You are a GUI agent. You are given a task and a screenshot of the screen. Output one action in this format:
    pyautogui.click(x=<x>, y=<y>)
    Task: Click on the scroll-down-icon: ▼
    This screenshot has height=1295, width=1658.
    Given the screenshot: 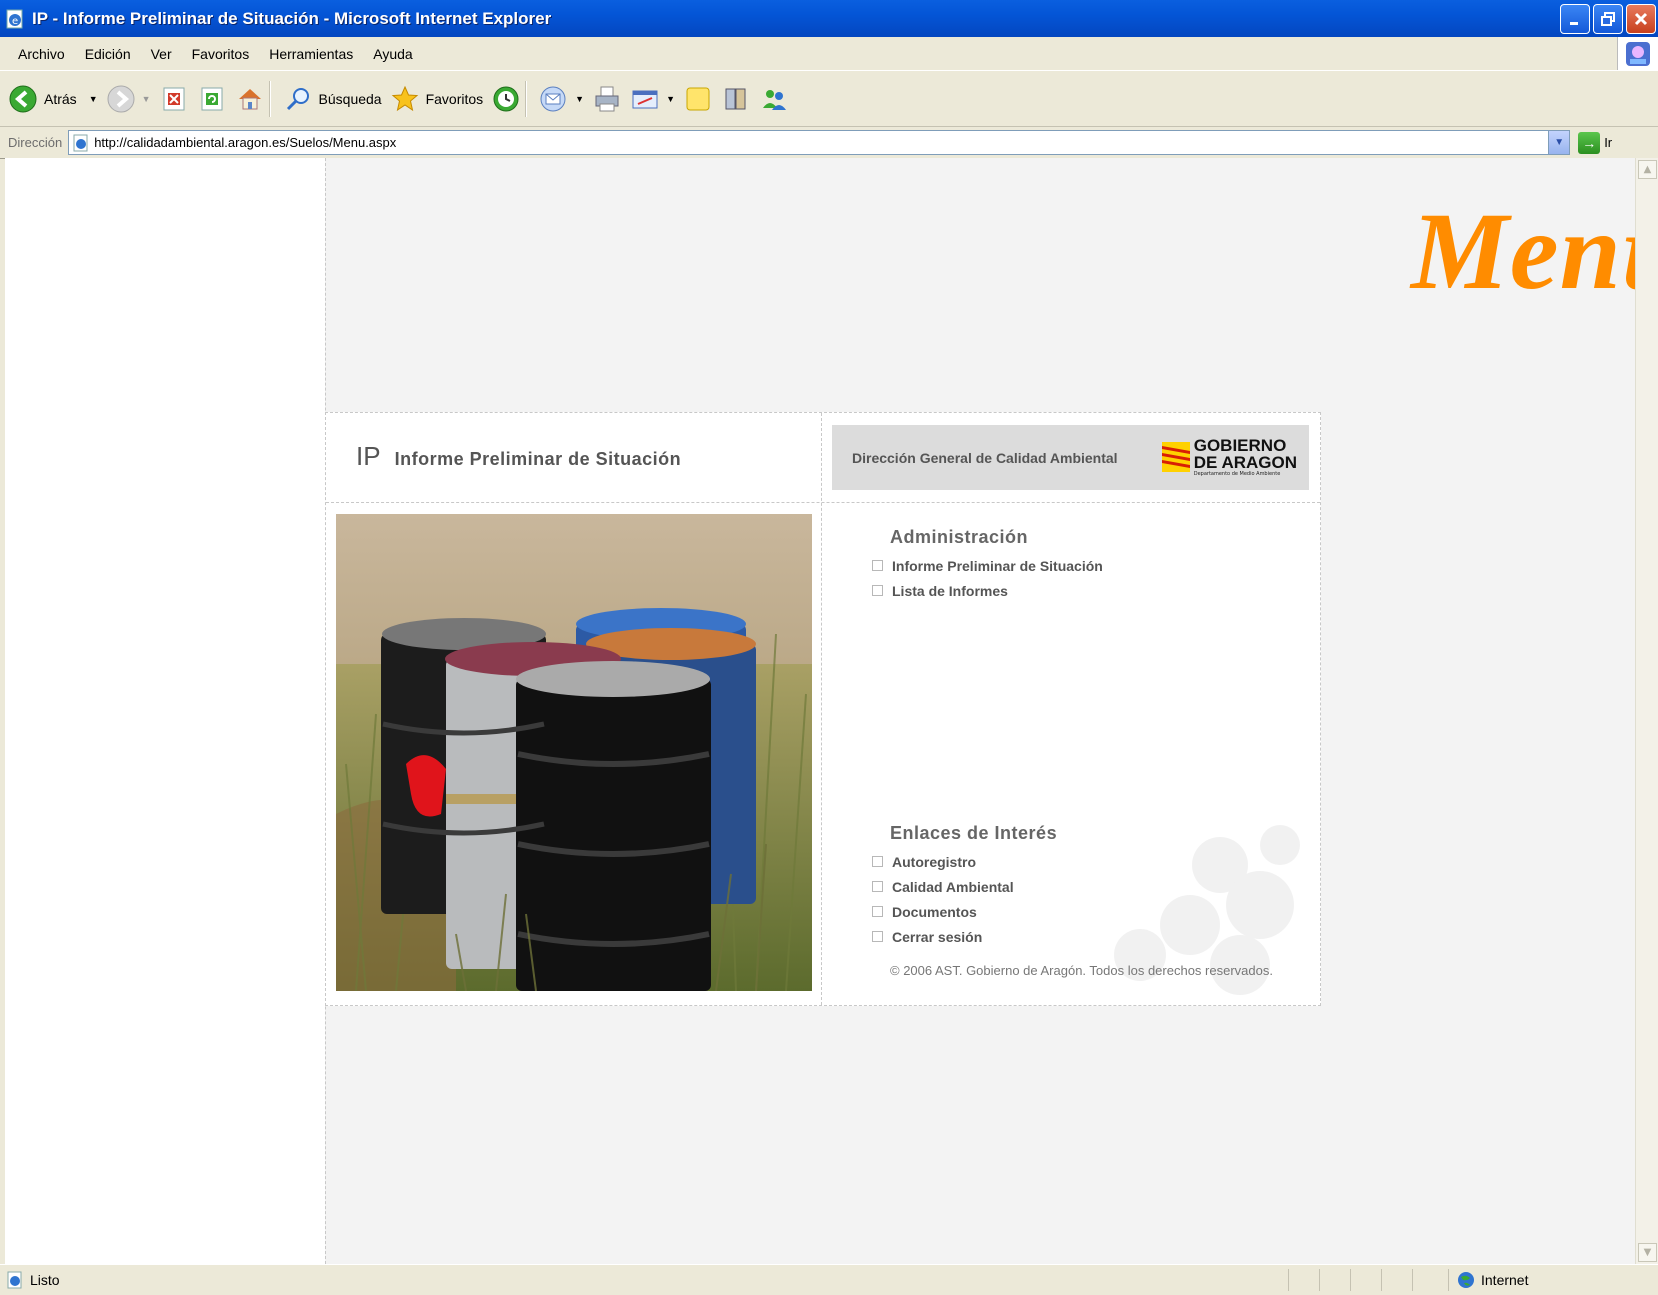 What is the action you would take?
    pyautogui.click(x=1647, y=1252)
    